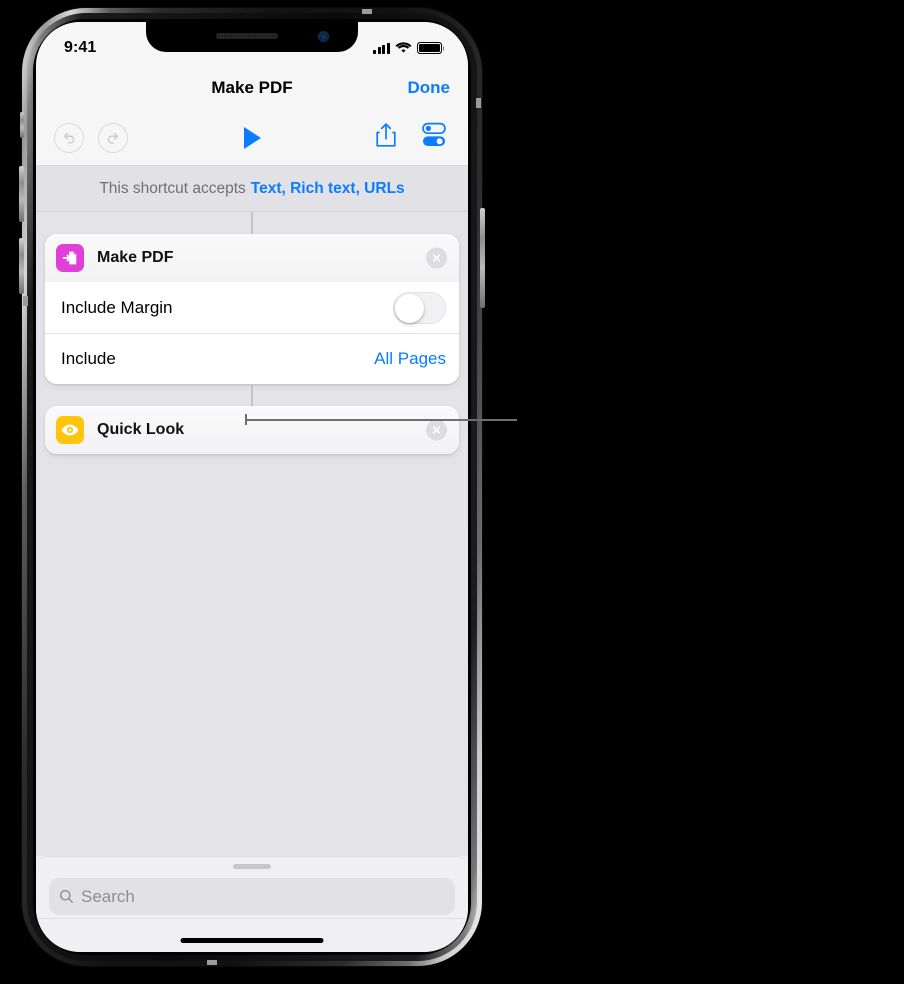  I want to click on done-button: Done, so click(429, 88).